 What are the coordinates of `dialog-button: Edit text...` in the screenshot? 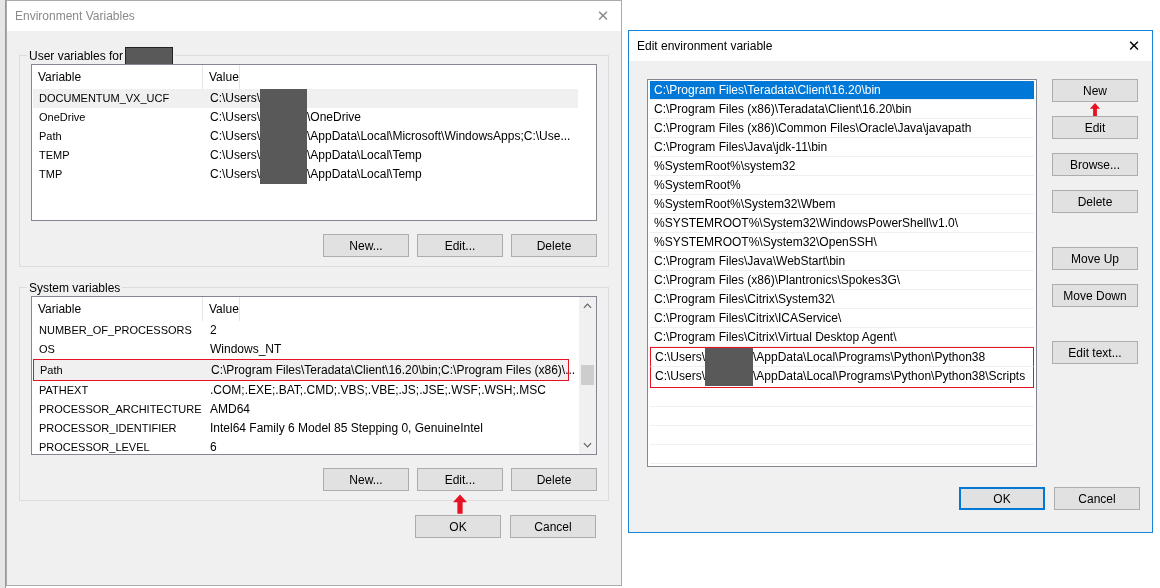 It's located at (1095, 352).